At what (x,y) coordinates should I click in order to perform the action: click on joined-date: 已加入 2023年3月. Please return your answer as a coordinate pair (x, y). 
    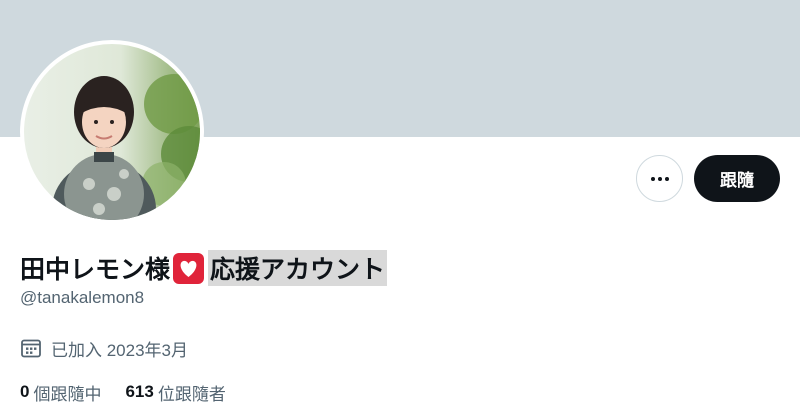
    Looking at the image, I should click on (104, 348).